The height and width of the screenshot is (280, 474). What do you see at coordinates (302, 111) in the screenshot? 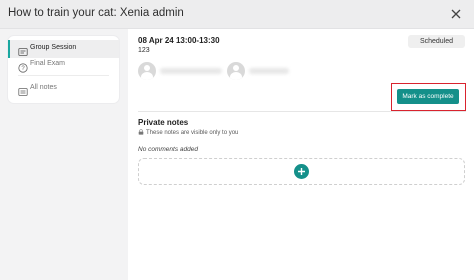
I see `divider` at bounding box center [302, 111].